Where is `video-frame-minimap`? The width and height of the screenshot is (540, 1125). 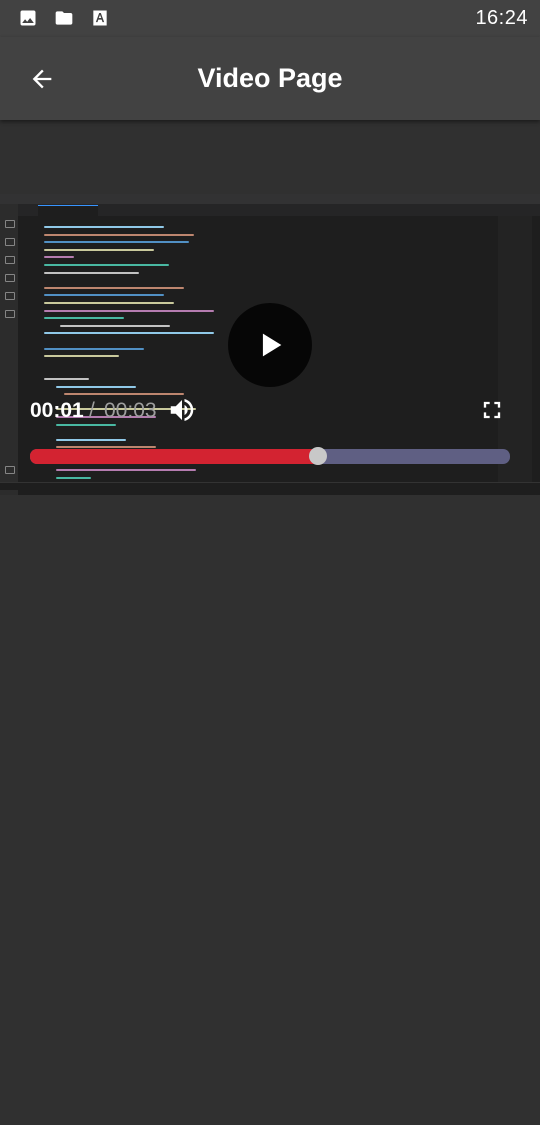 video-frame-minimap is located at coordinates (515, 351).